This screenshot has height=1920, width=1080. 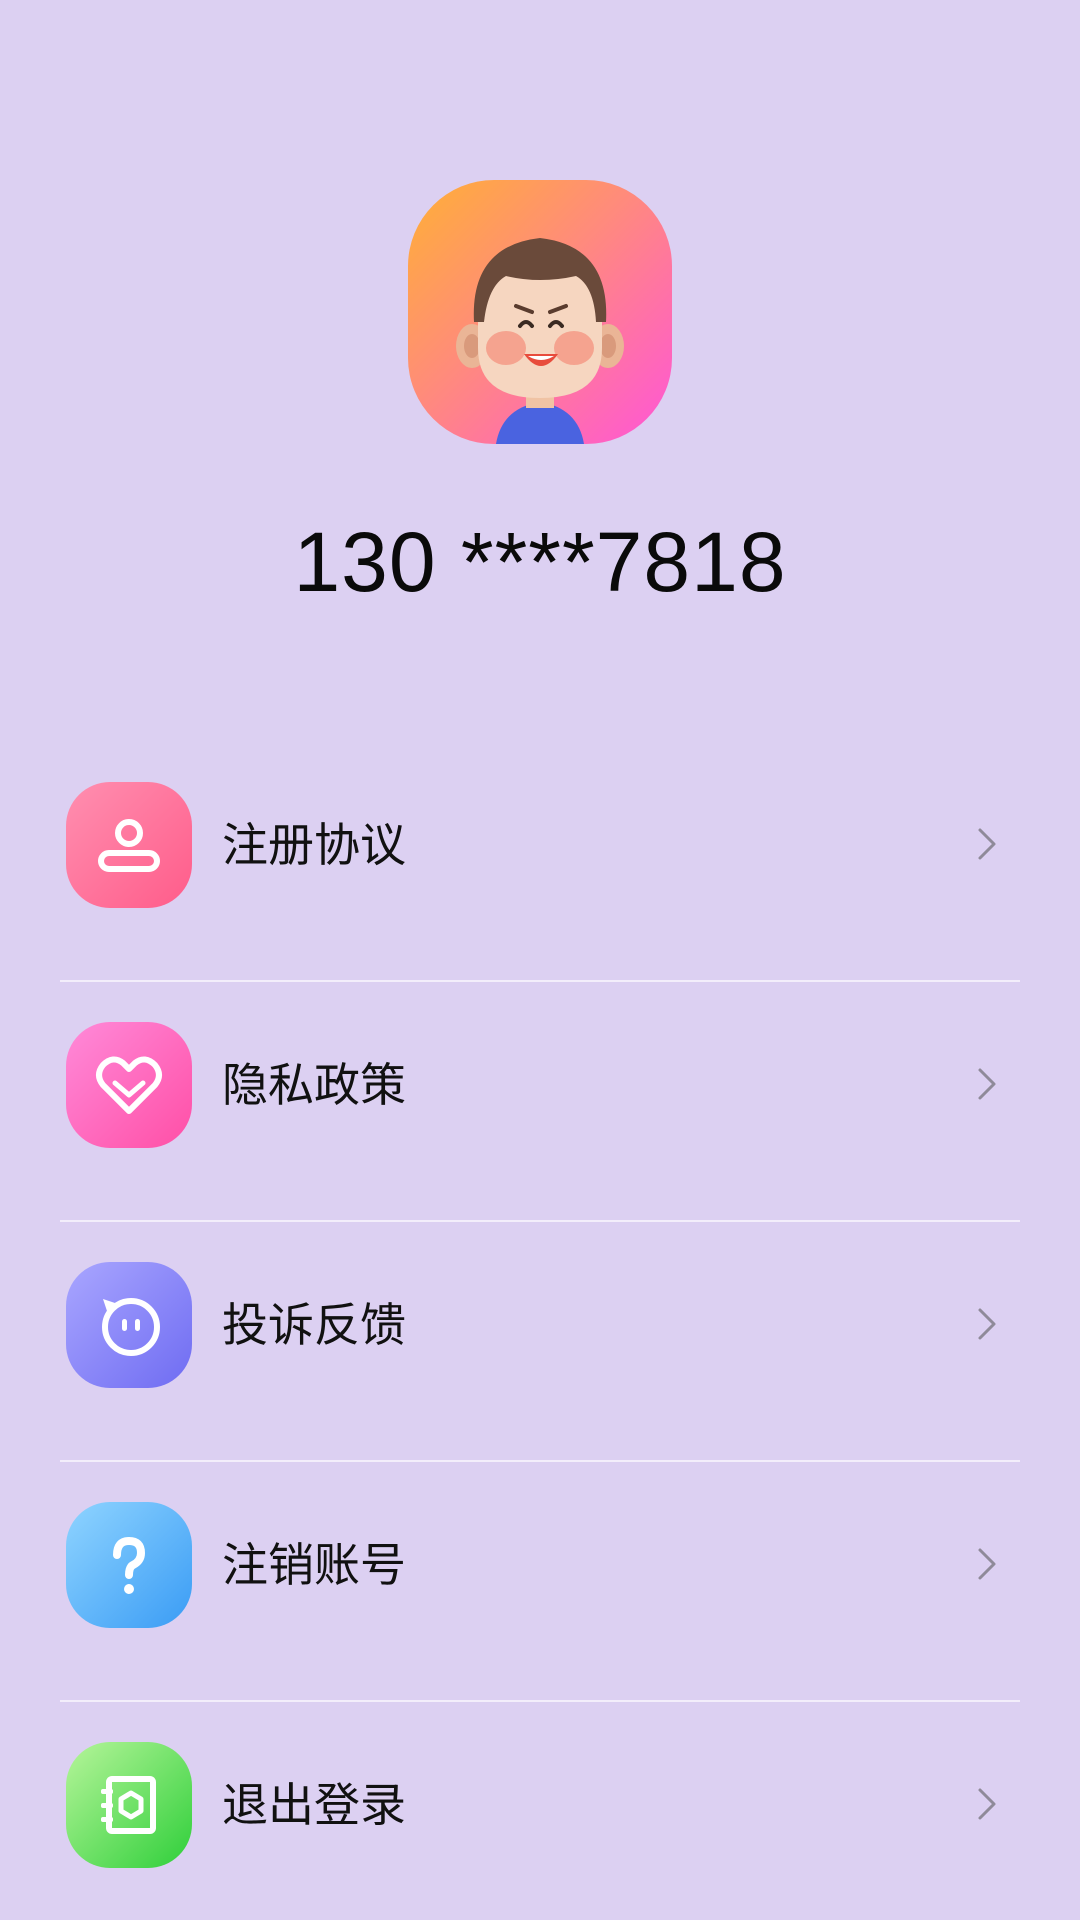 I want to click on avatar, so click(x=540, y=312).